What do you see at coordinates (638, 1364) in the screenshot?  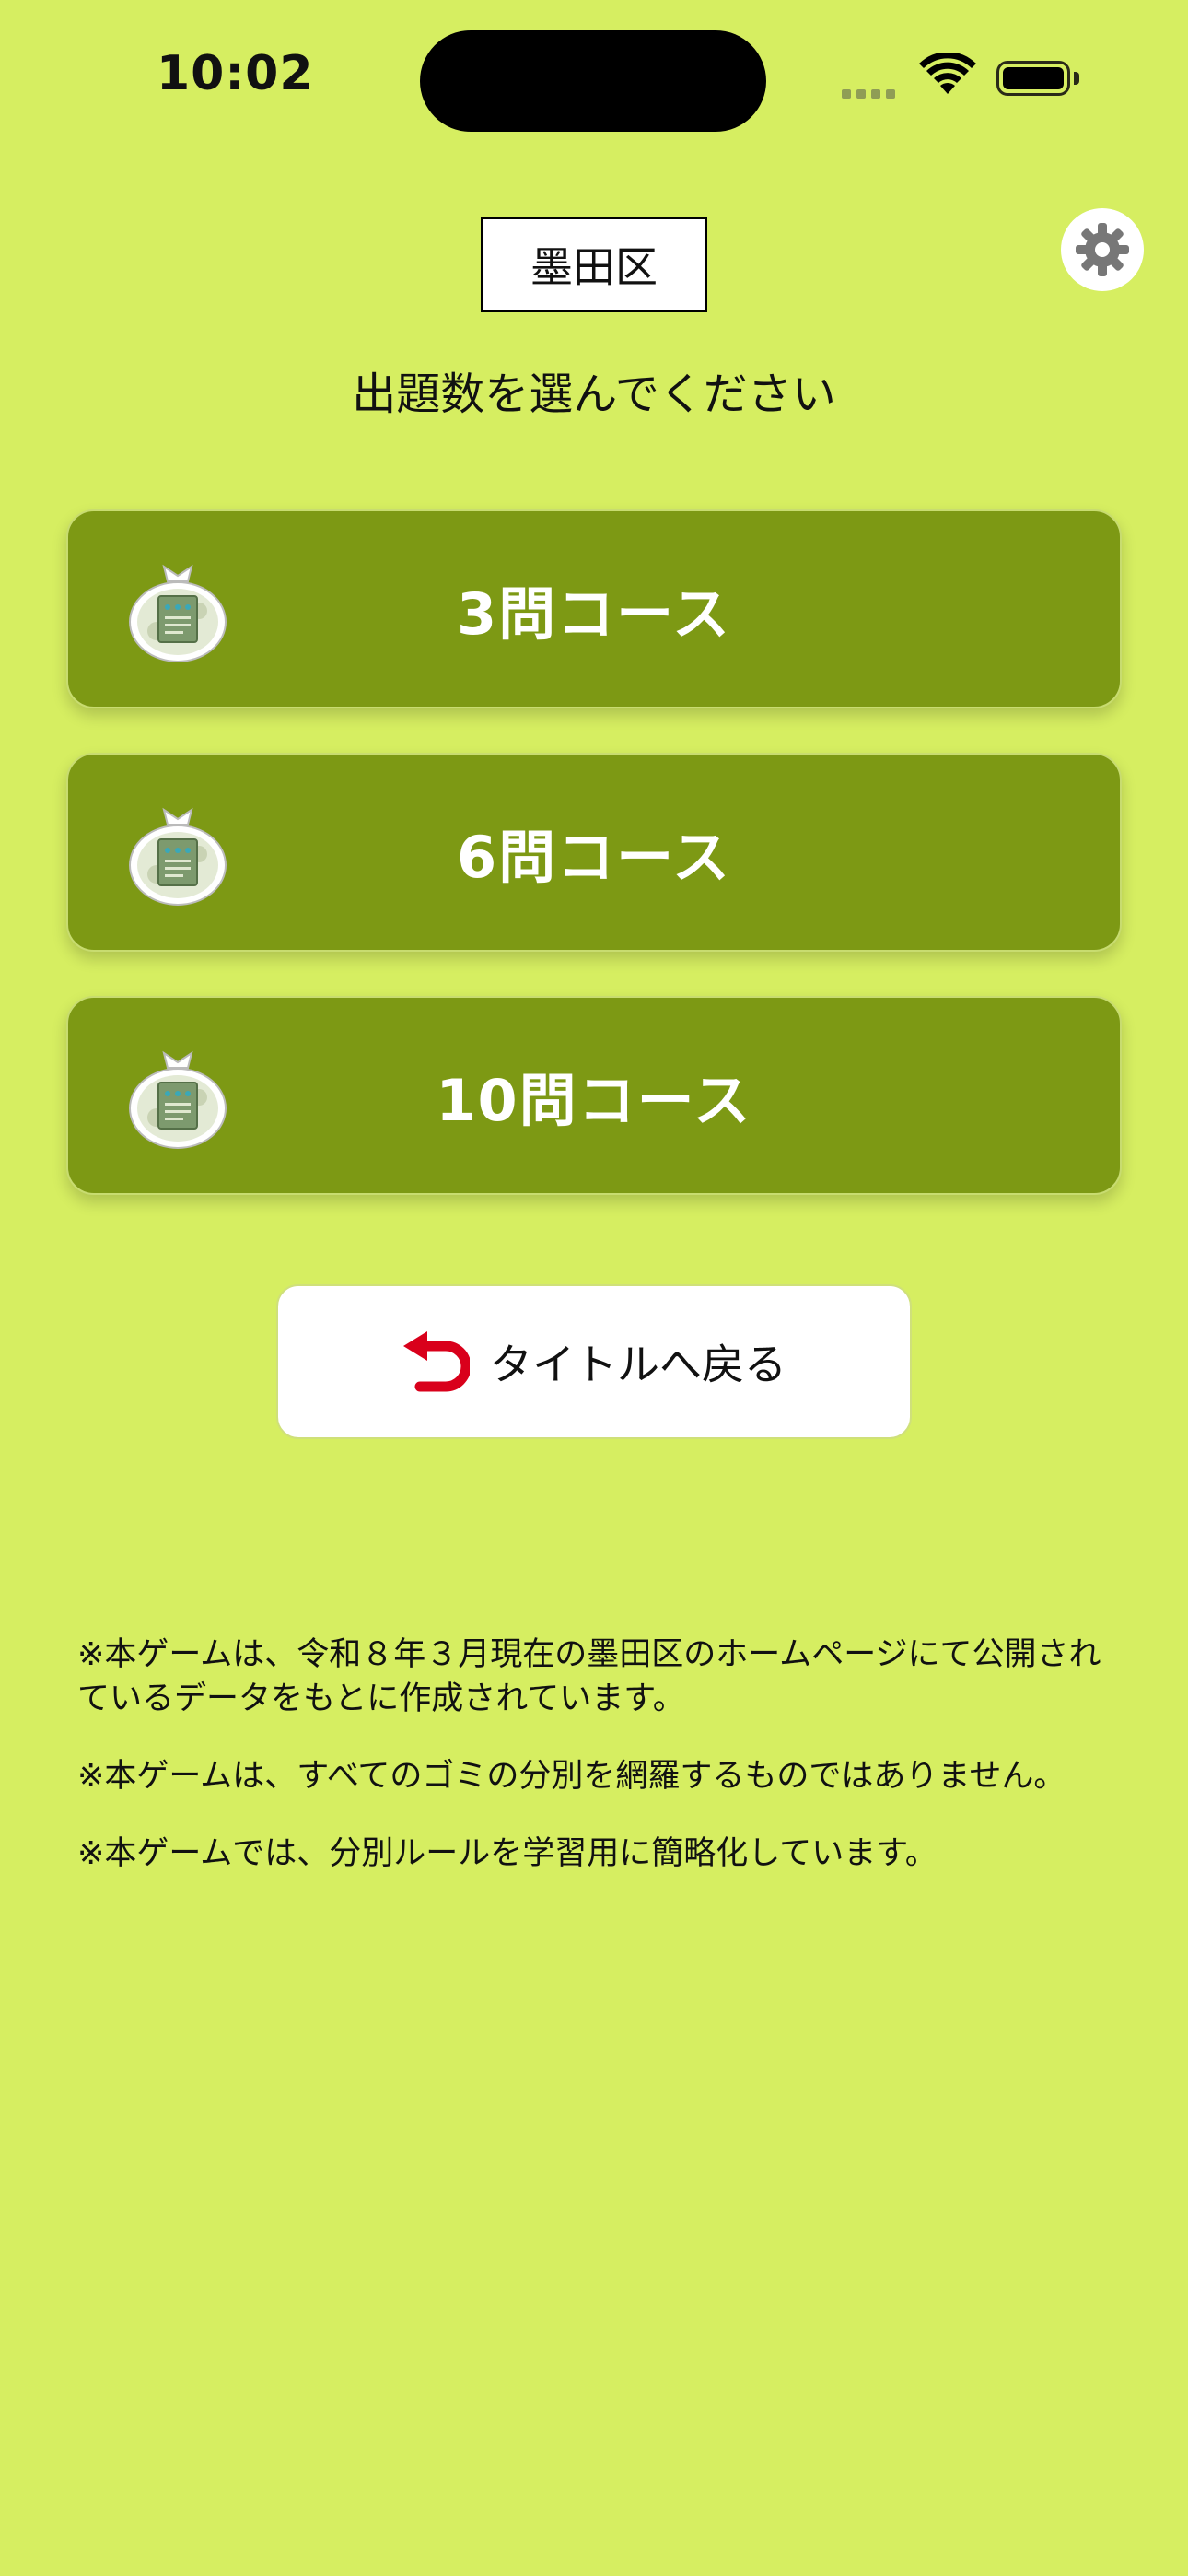 I see `back-button-label: タイトルへ戻る` at bounding box center [638, 1364].